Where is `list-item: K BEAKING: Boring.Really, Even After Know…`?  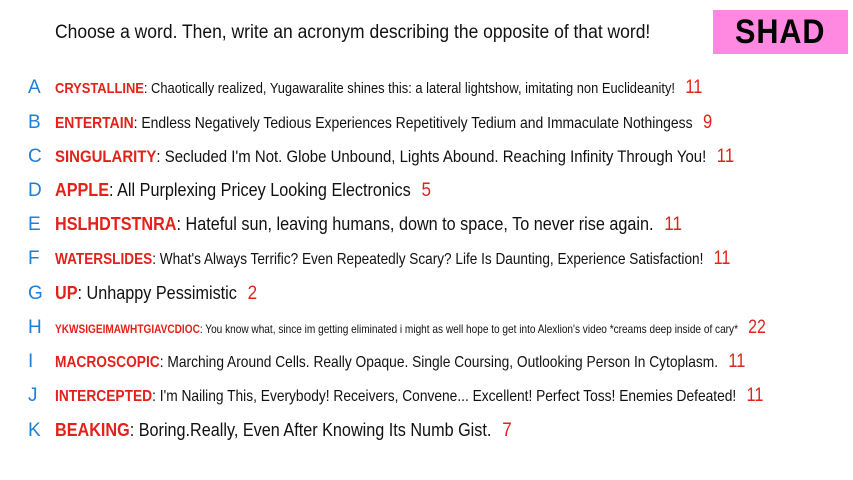
list-item: K BEAKING: Boring.Really, Even After Know… is located at coordinates (426, 432).